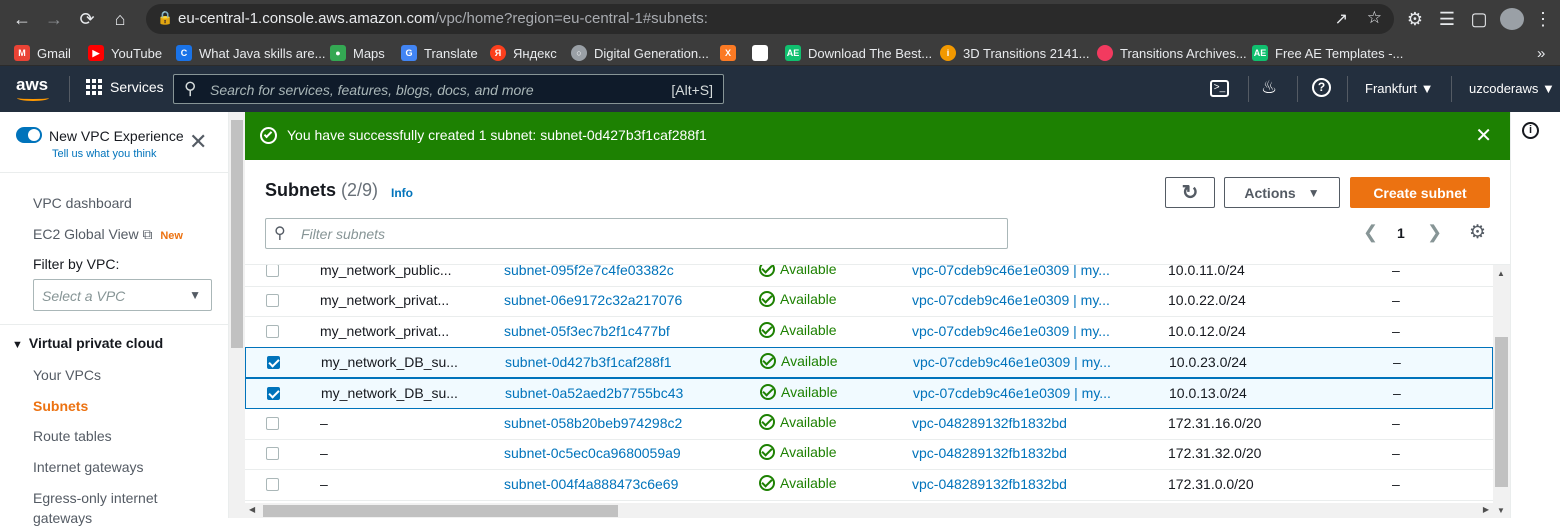 The width and height of the screenshot is (1560, 526). Describe the element at coordinates (869, 510) in the screenshot. I see `table-horizontal-scrollbar: ◀ ▶` at that location.